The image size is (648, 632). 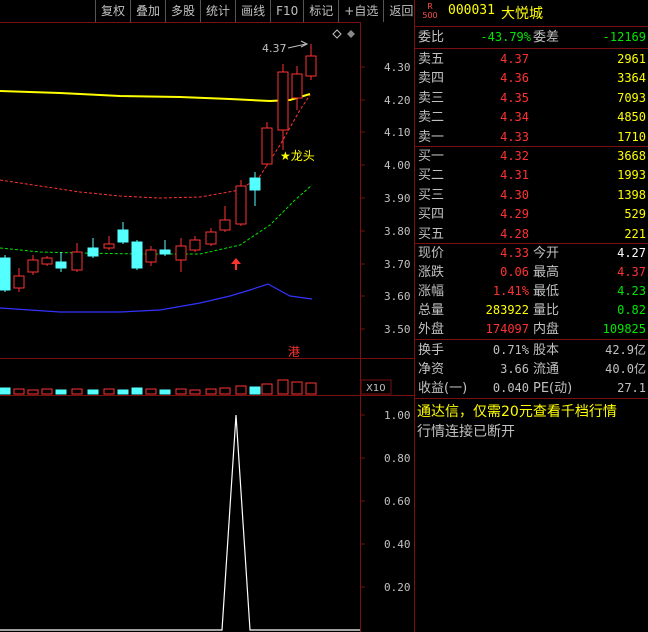 What do you see at coordinates (553, 388) in the screenshot?
I see `pe-label: PE(动)` at bounding box center [553, 388].